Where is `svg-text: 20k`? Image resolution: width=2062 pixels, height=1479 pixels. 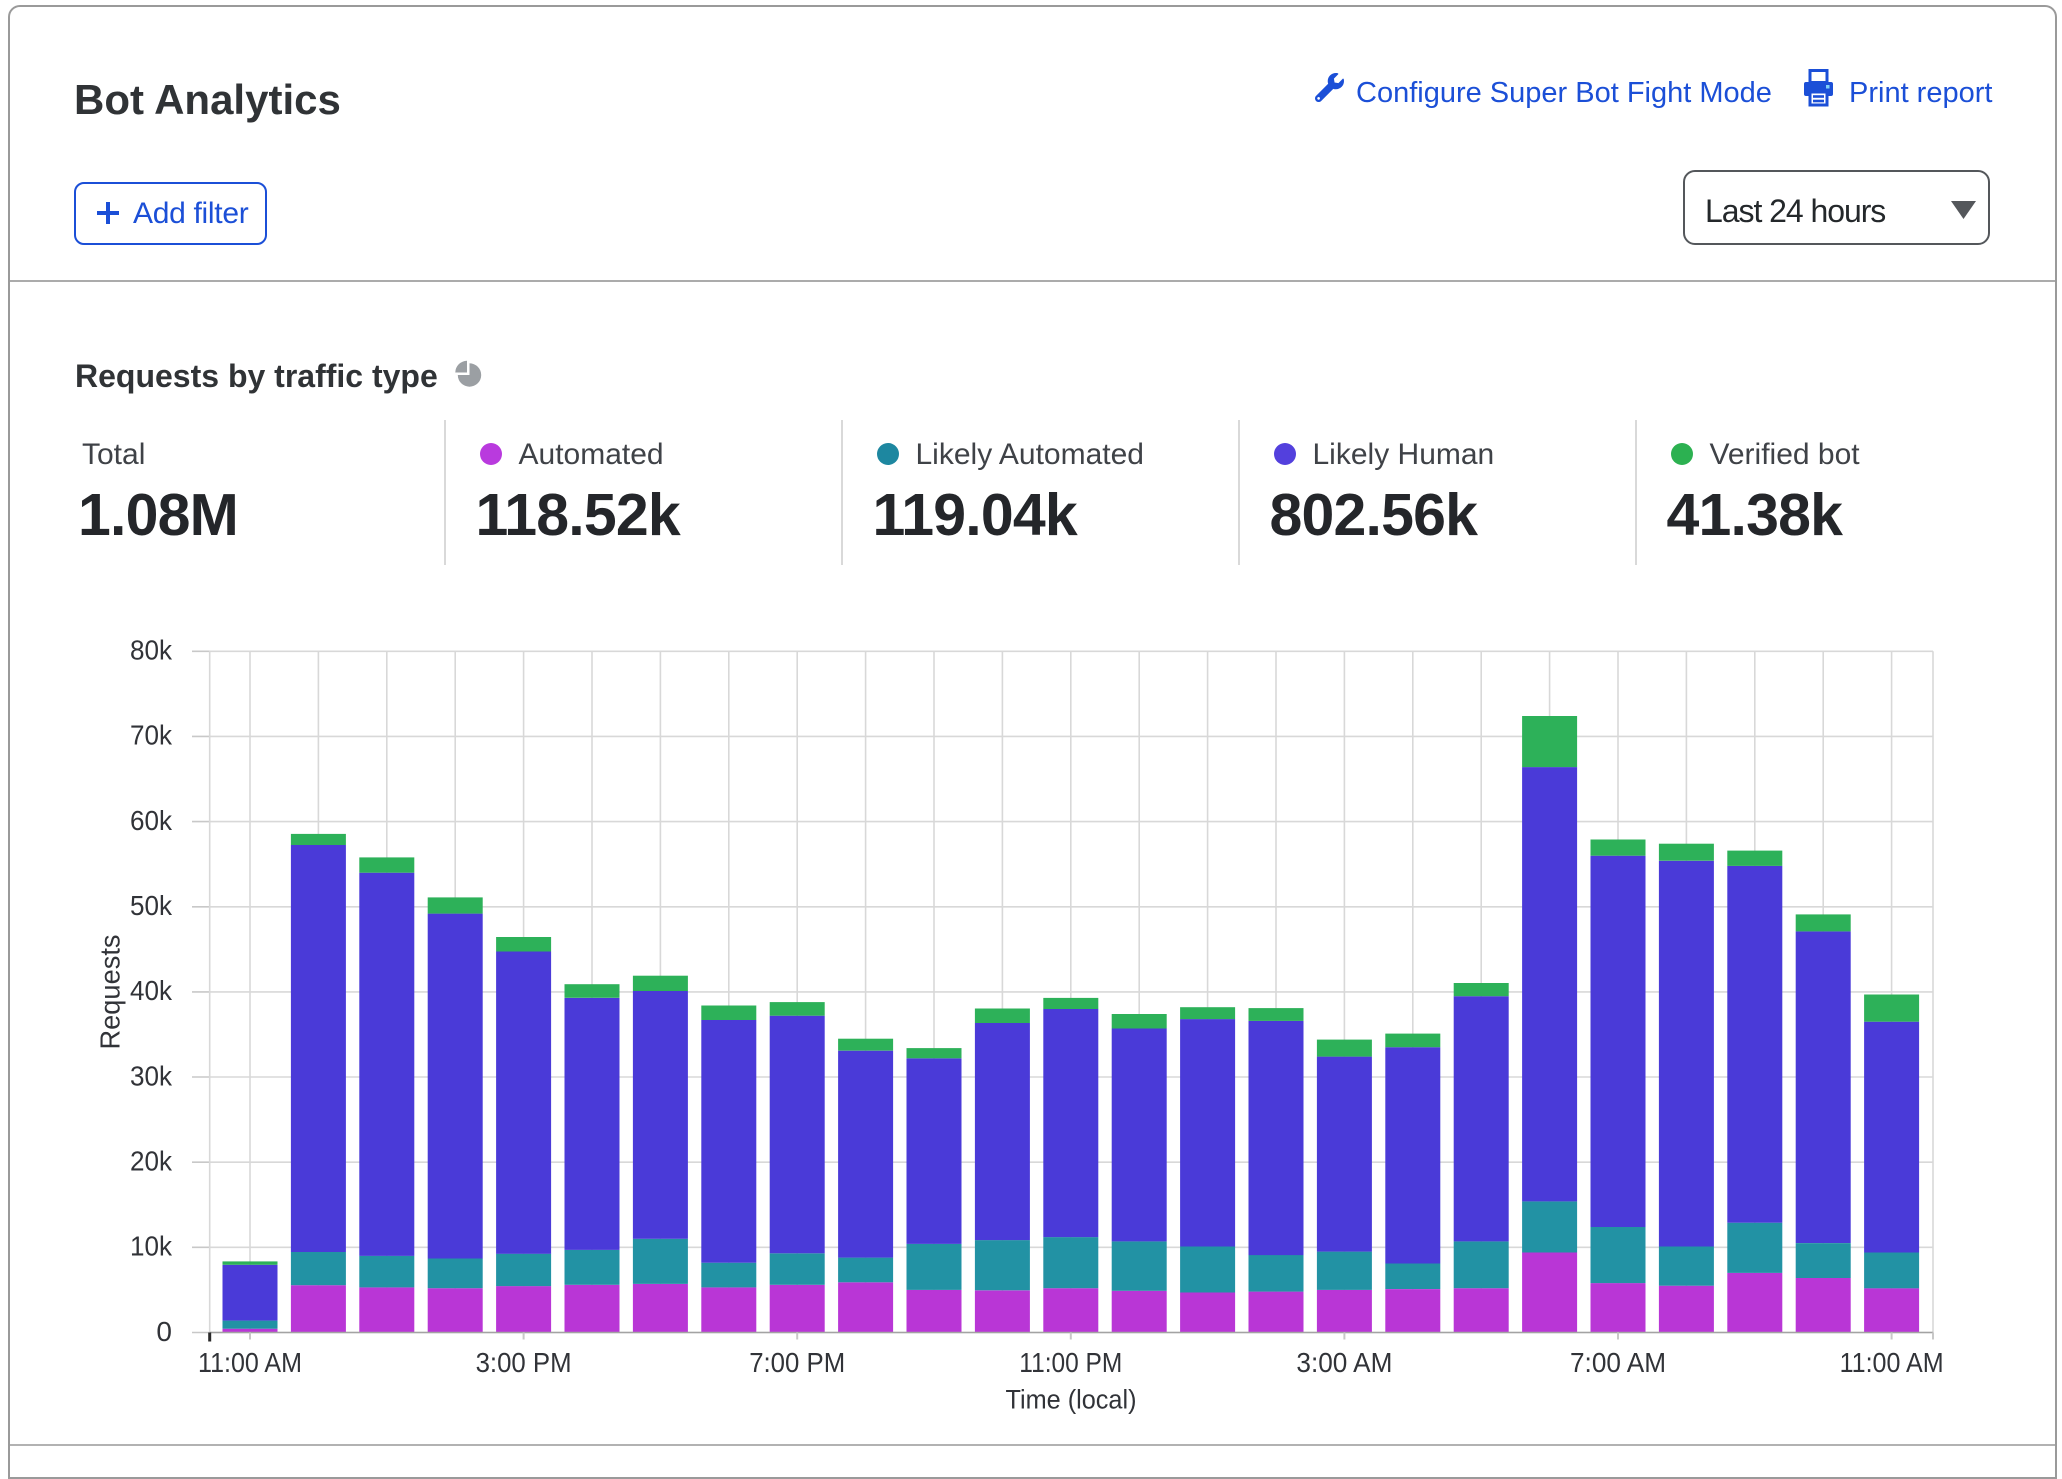 svg-text: 20k is located at coordinates (151, 1161).